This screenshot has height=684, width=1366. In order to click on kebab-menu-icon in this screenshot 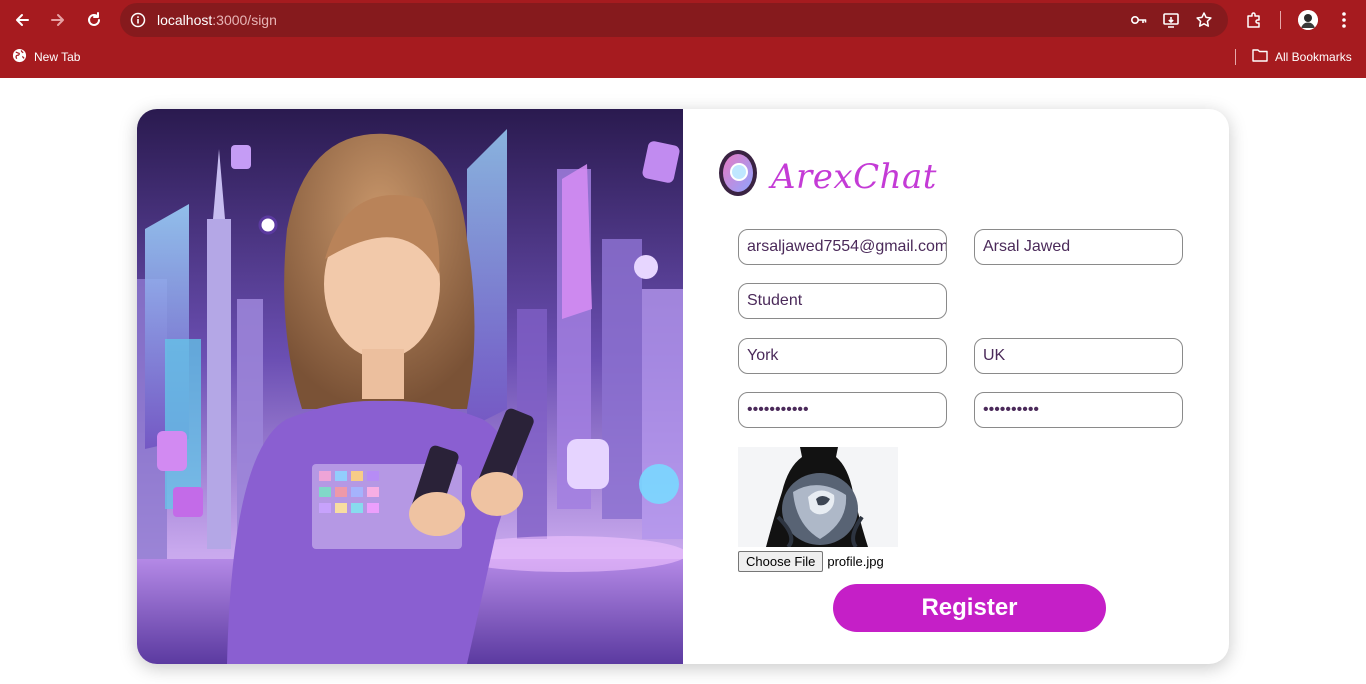, I will do `click(1344, 20)`.